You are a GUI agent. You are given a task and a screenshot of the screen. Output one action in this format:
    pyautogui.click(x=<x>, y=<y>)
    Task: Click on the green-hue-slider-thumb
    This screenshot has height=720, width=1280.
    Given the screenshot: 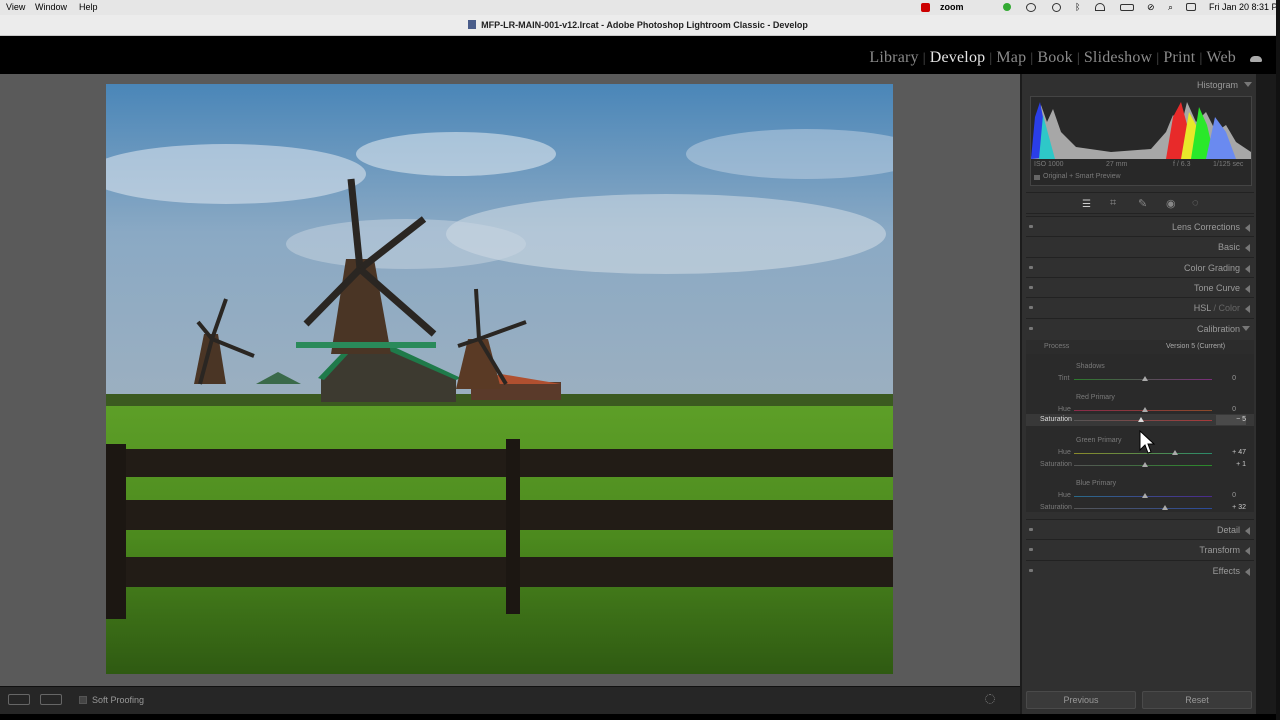 What is the action you would take?
    pyautogui.click(x=1175, y=452)
    